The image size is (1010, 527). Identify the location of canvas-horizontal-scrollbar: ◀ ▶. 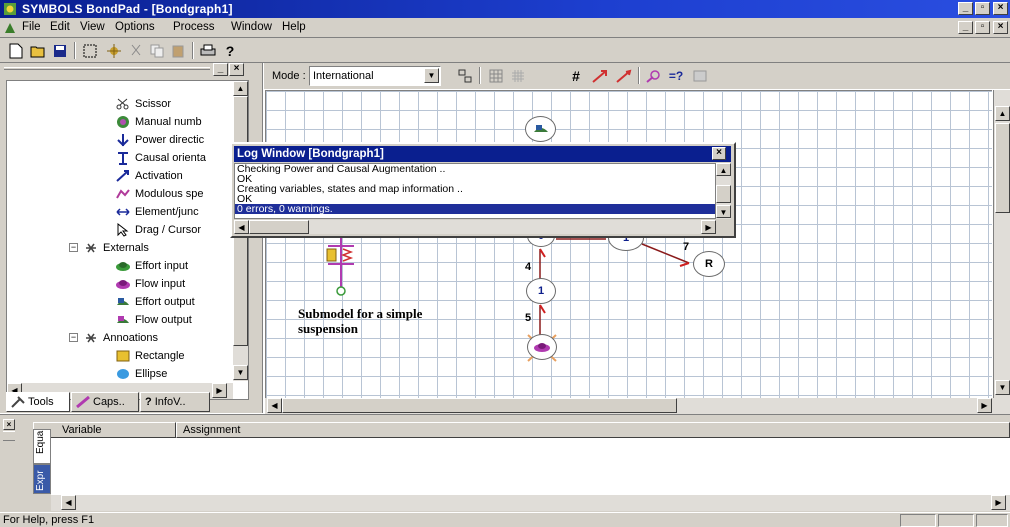
(637, 406).